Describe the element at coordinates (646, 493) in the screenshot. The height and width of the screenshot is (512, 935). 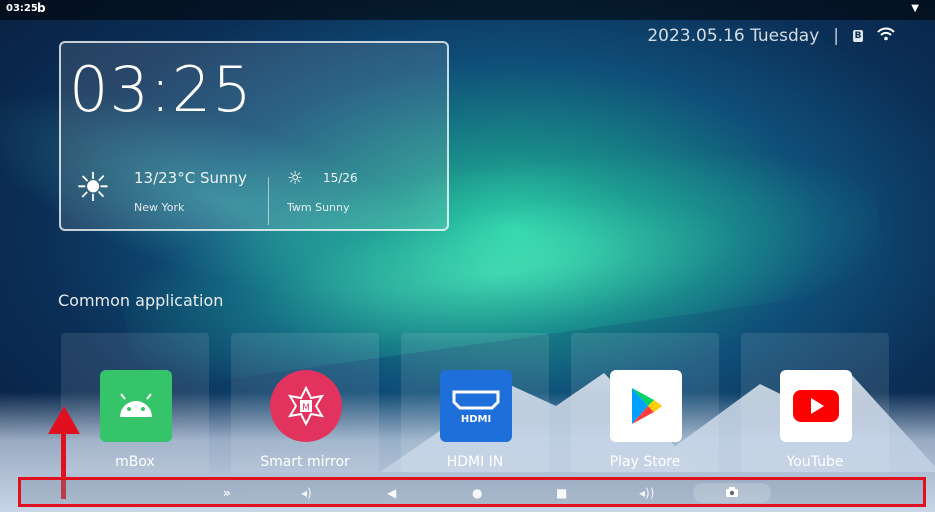
I see `volume-up-icon: ◂))` at that location.